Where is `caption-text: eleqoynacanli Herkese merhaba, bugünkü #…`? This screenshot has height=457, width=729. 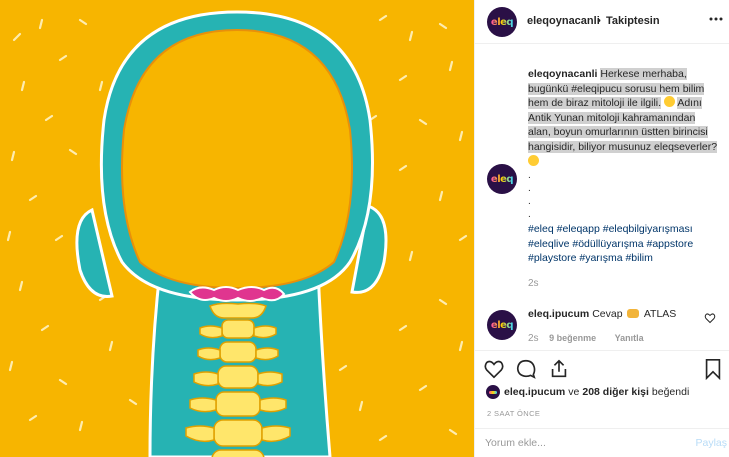
caption-text: eleqoynacanli Herkese merhaba, bugünkü #… is located at coordinates (623, 118).